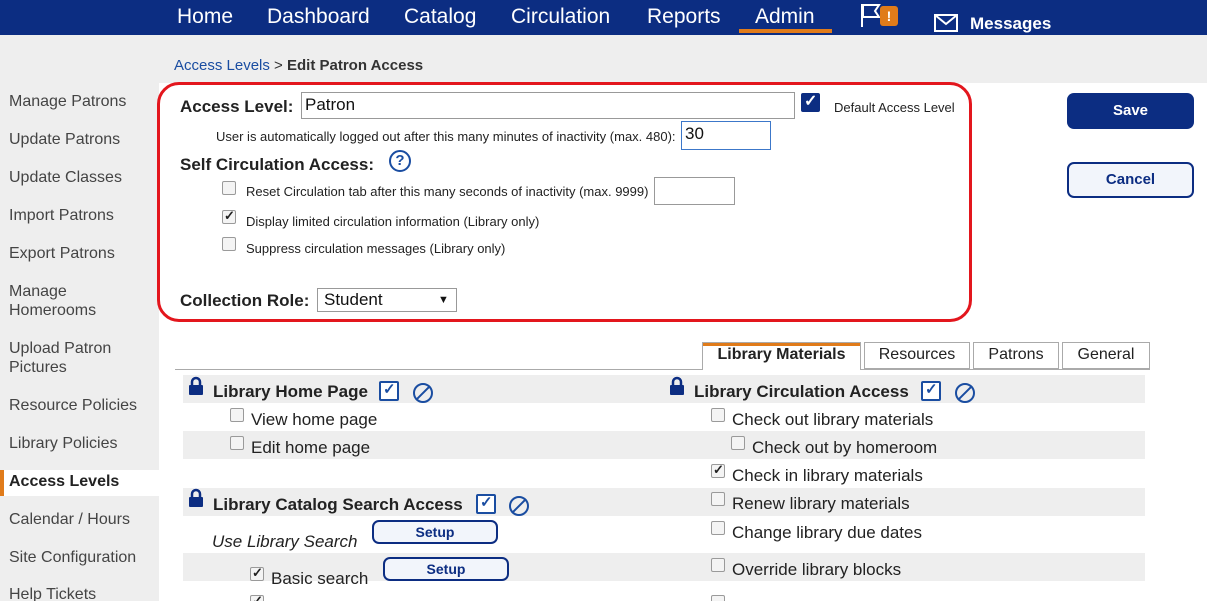  Describe the element at coordinates (318, 17) in the screenshot. I see `nav-dashboard: Dashboard` at that location.